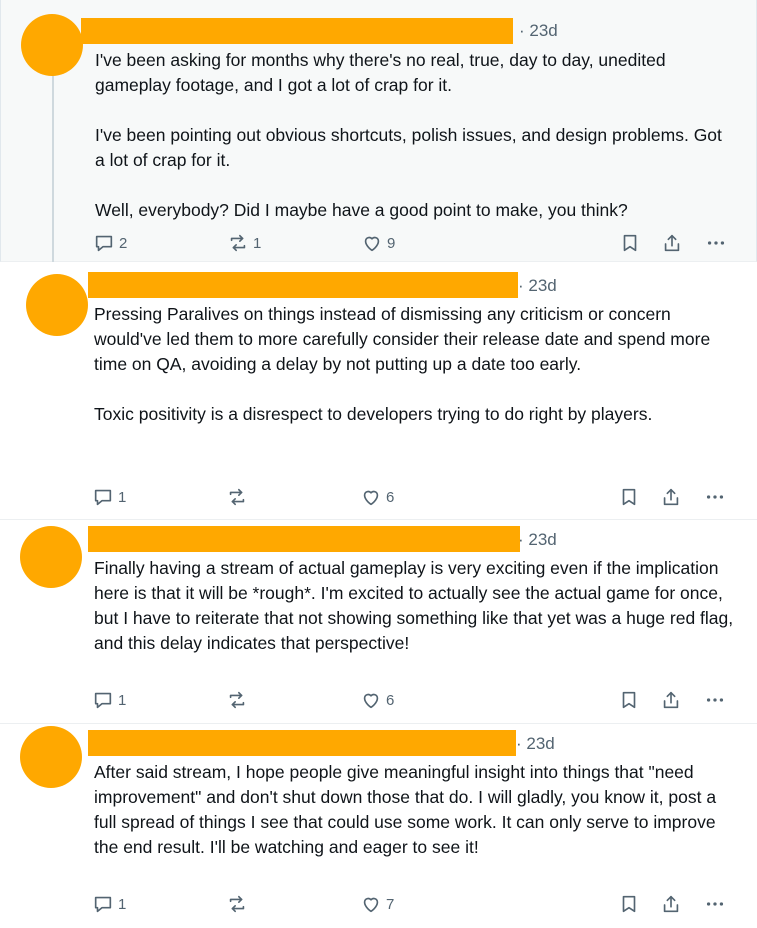 The image size is (757, 928). What do you see at coordinates (257, 243) in the screenshot?
I see `repost-count: 1` at bounding box center [257, 243].